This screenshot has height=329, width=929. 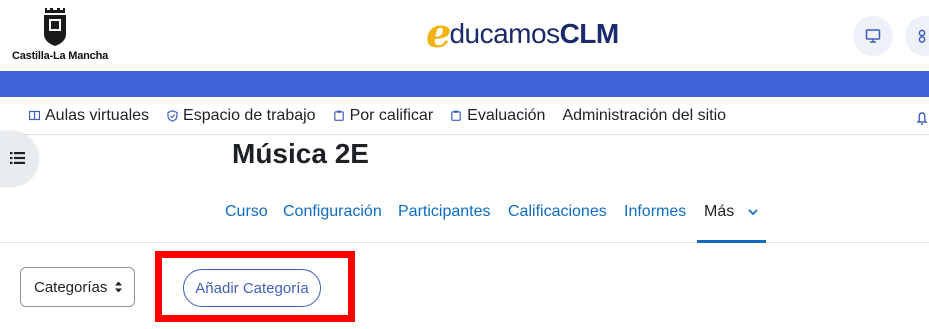 I want to click on tab-more-label: Más, so click(x=719, y=211).